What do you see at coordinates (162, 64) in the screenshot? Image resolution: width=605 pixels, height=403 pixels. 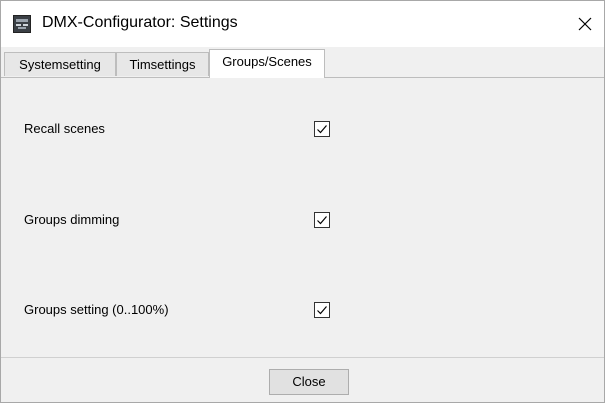 I see `tab-timsettings: Timsettings` at bounding box center [162, 64].